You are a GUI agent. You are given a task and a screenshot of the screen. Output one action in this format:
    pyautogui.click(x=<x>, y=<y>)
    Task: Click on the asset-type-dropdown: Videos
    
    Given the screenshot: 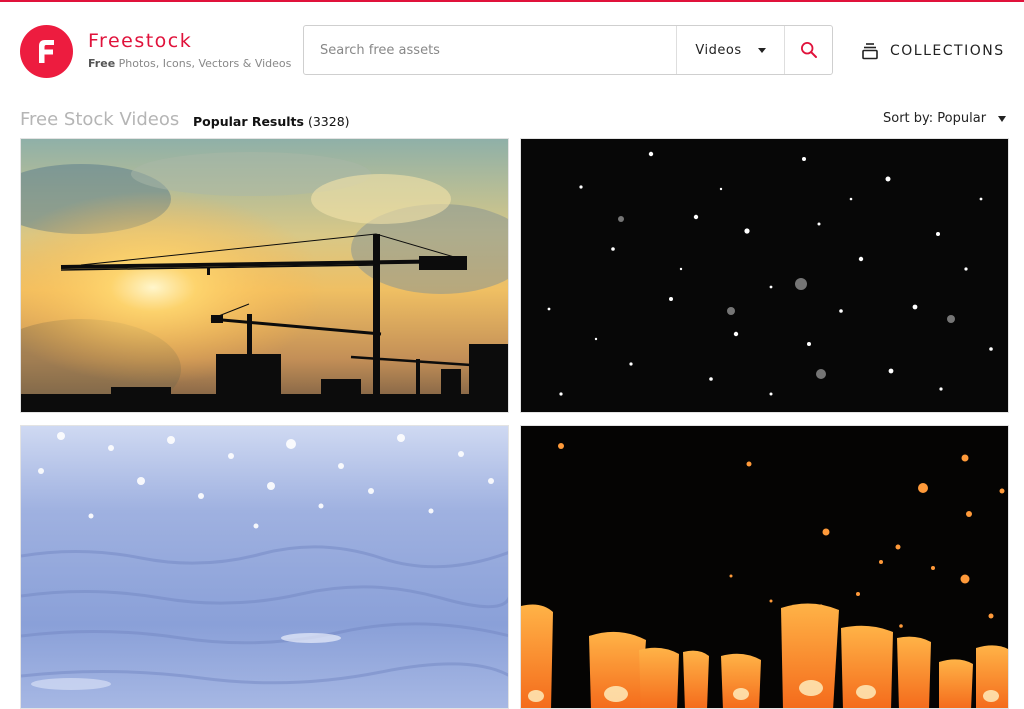 What is the action you would take?
    pyautogui.click(x=730, y=50)
    